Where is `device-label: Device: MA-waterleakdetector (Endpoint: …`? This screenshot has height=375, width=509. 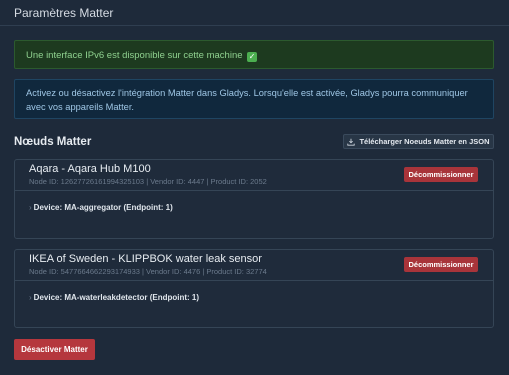
device-label: Device: MA-waterleakdetector (Endpoint: … is located at coordinates (116, 297).